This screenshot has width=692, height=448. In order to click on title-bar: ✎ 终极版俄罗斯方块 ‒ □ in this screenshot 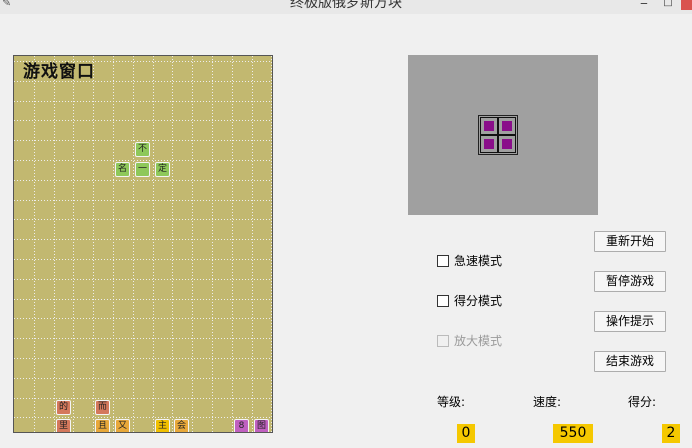, I will do `click(346, 7)`.